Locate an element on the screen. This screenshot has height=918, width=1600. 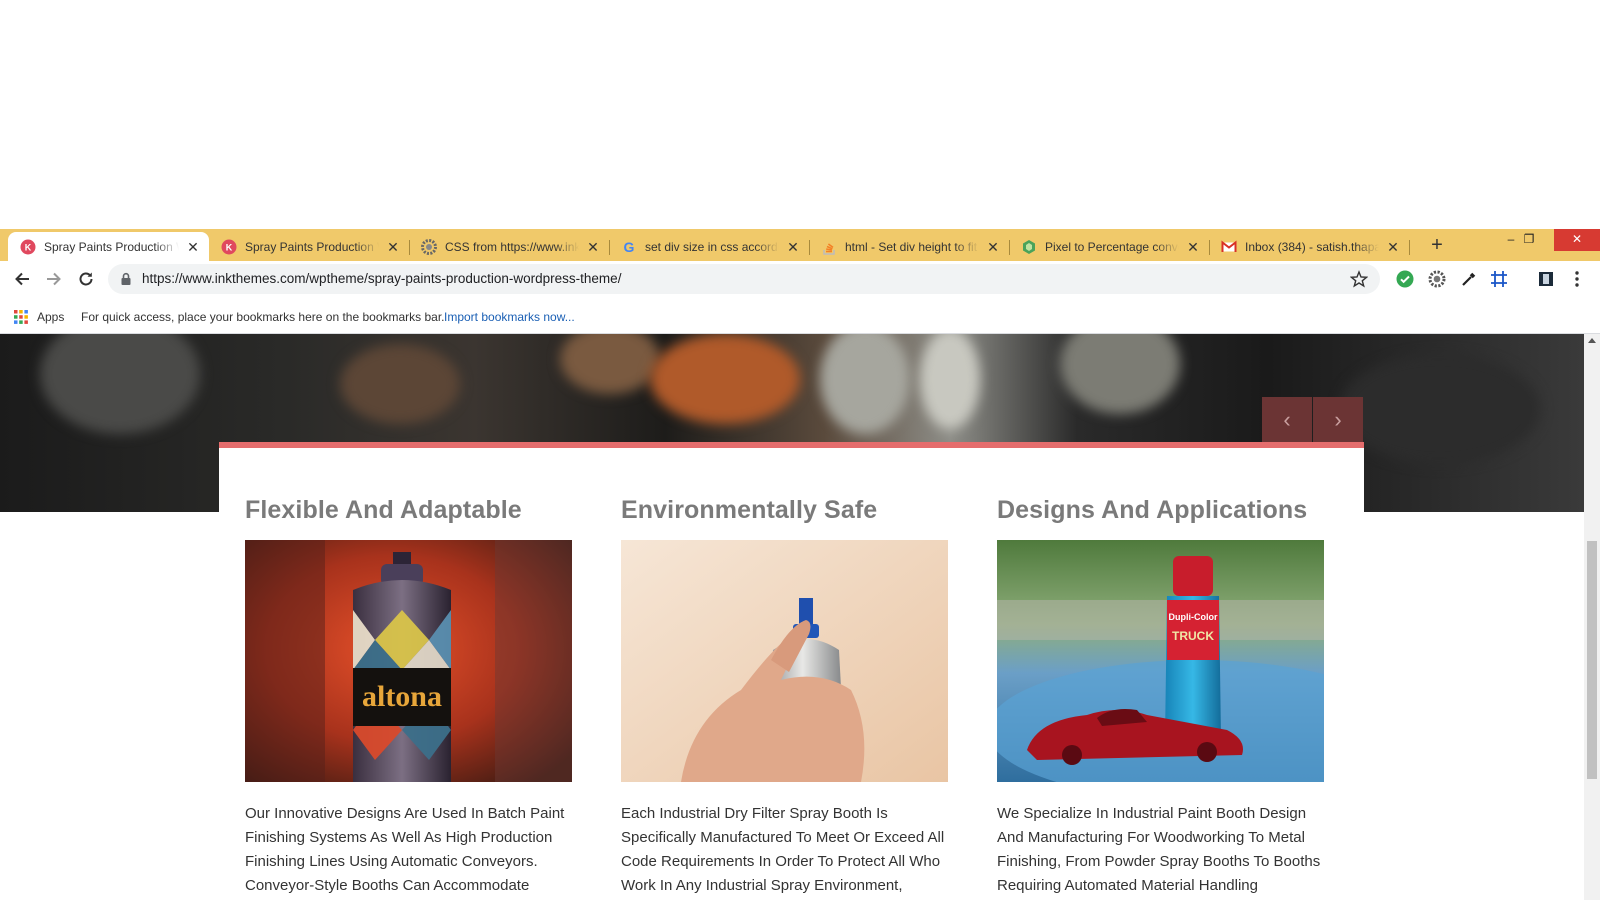
reload-icon is located at coordinates (86, 279).